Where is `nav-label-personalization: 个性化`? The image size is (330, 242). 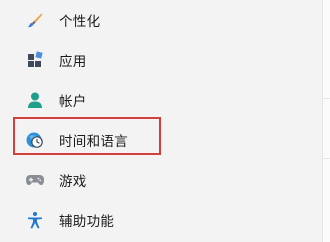 nav-label-personalization: 个性化 is located at coordinates (80, 22).